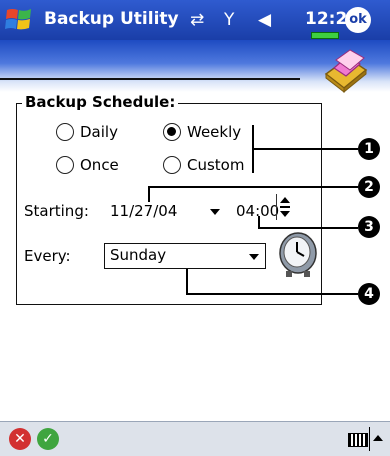 This screenshot has width=390, height=456. What do you see at coordinates (369, 439) in the screenshot?
I see `divider` at bounding box center [369, 439].